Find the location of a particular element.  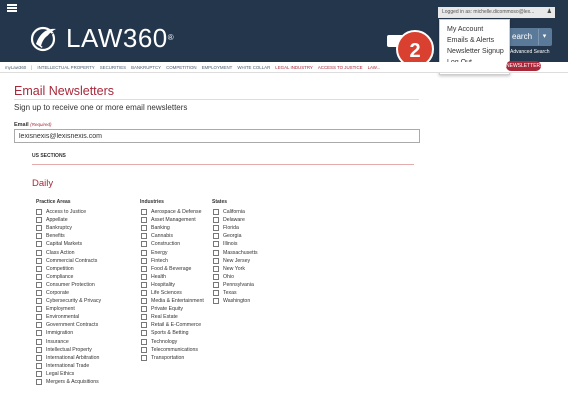

checkbox-option: Appellate is located at coordinates (68, 220).